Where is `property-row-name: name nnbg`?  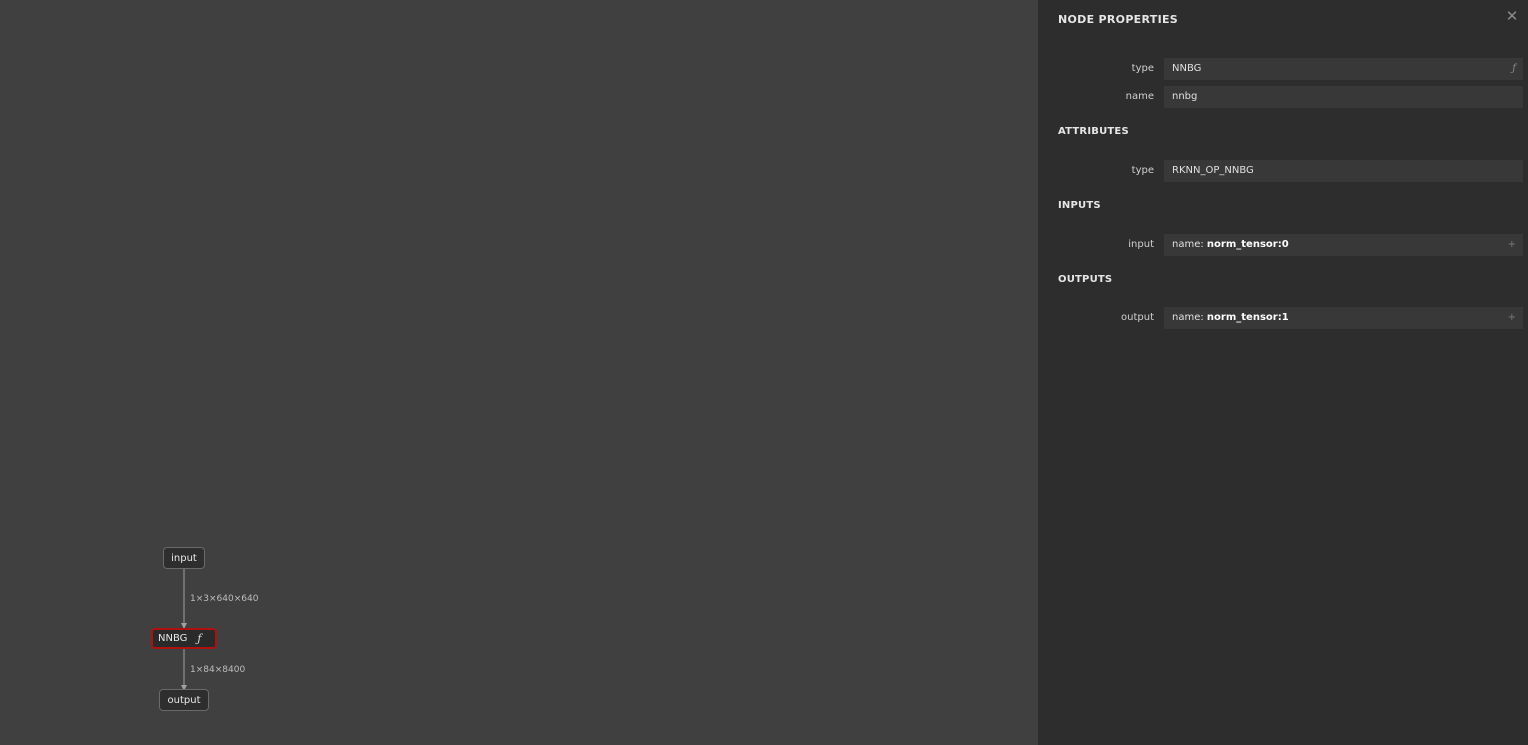
property-row-name: name nnbg is located at coordinates (1283, 97).